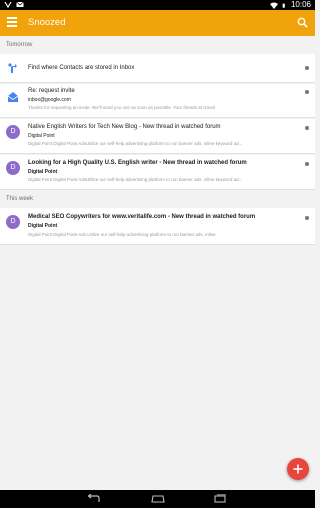  What do you see at coordinates (19, 45) in the screenshot?
I see `section-header-tomorrow: Tomorrow` at bounding box center [19, 45].